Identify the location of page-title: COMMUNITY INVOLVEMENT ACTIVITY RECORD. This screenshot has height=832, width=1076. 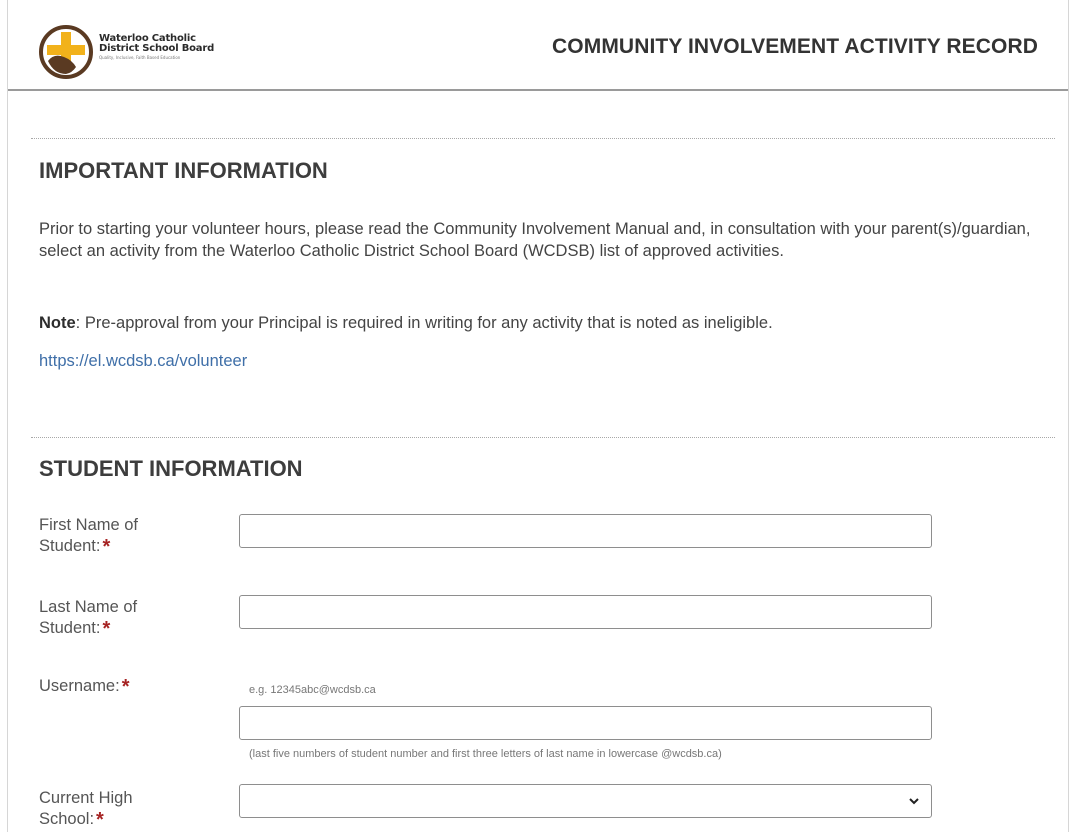
(795, 46).